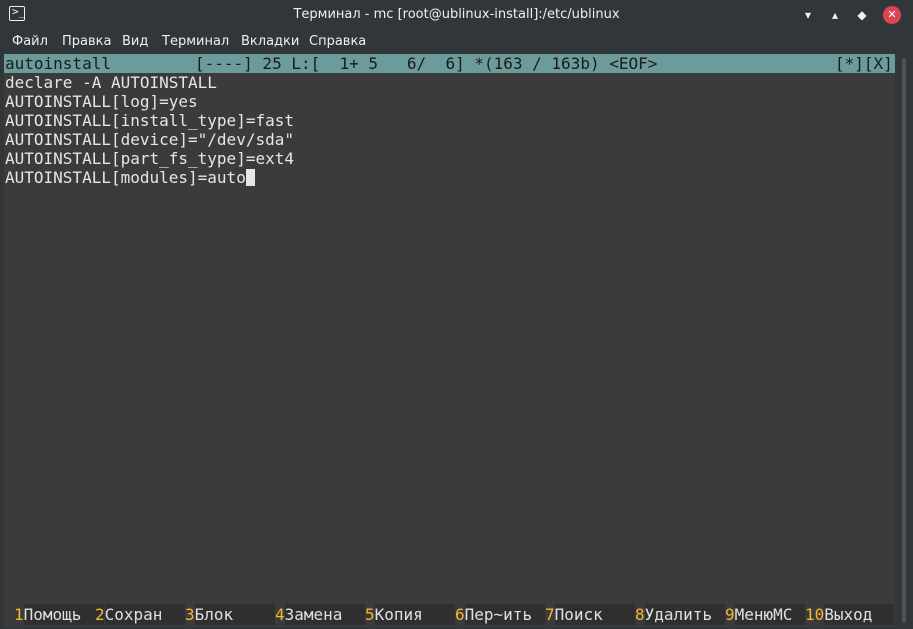 This screenshot has width=913, height=629. What do you see at coordinates (835, 15) in the screenshot?
I see `maximize-button: ▴` at bounding box center [835, 15].